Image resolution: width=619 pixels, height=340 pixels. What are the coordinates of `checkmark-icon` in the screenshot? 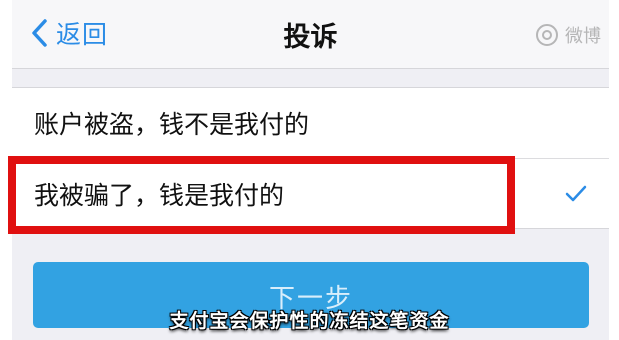 It's located at (576, 193).